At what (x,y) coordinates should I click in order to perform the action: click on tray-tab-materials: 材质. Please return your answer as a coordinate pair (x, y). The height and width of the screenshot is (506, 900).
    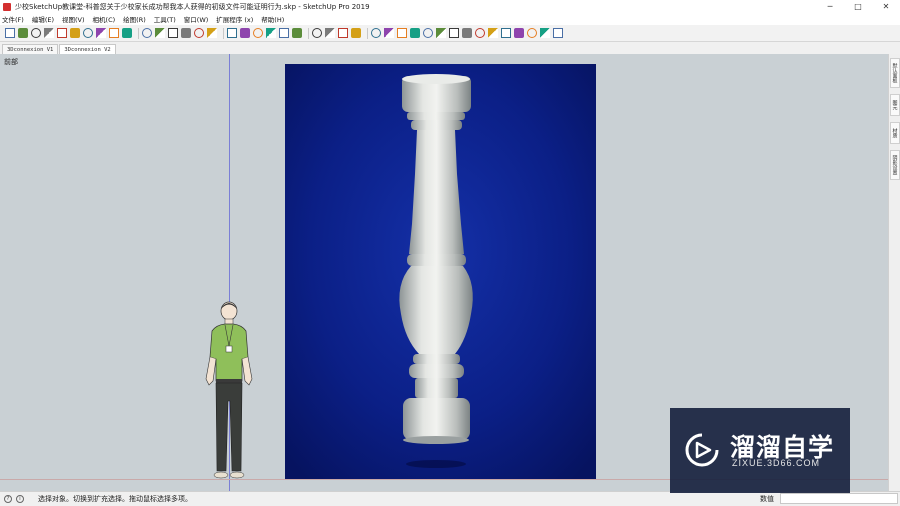
    Looking at the image, I should click on (895, 133).